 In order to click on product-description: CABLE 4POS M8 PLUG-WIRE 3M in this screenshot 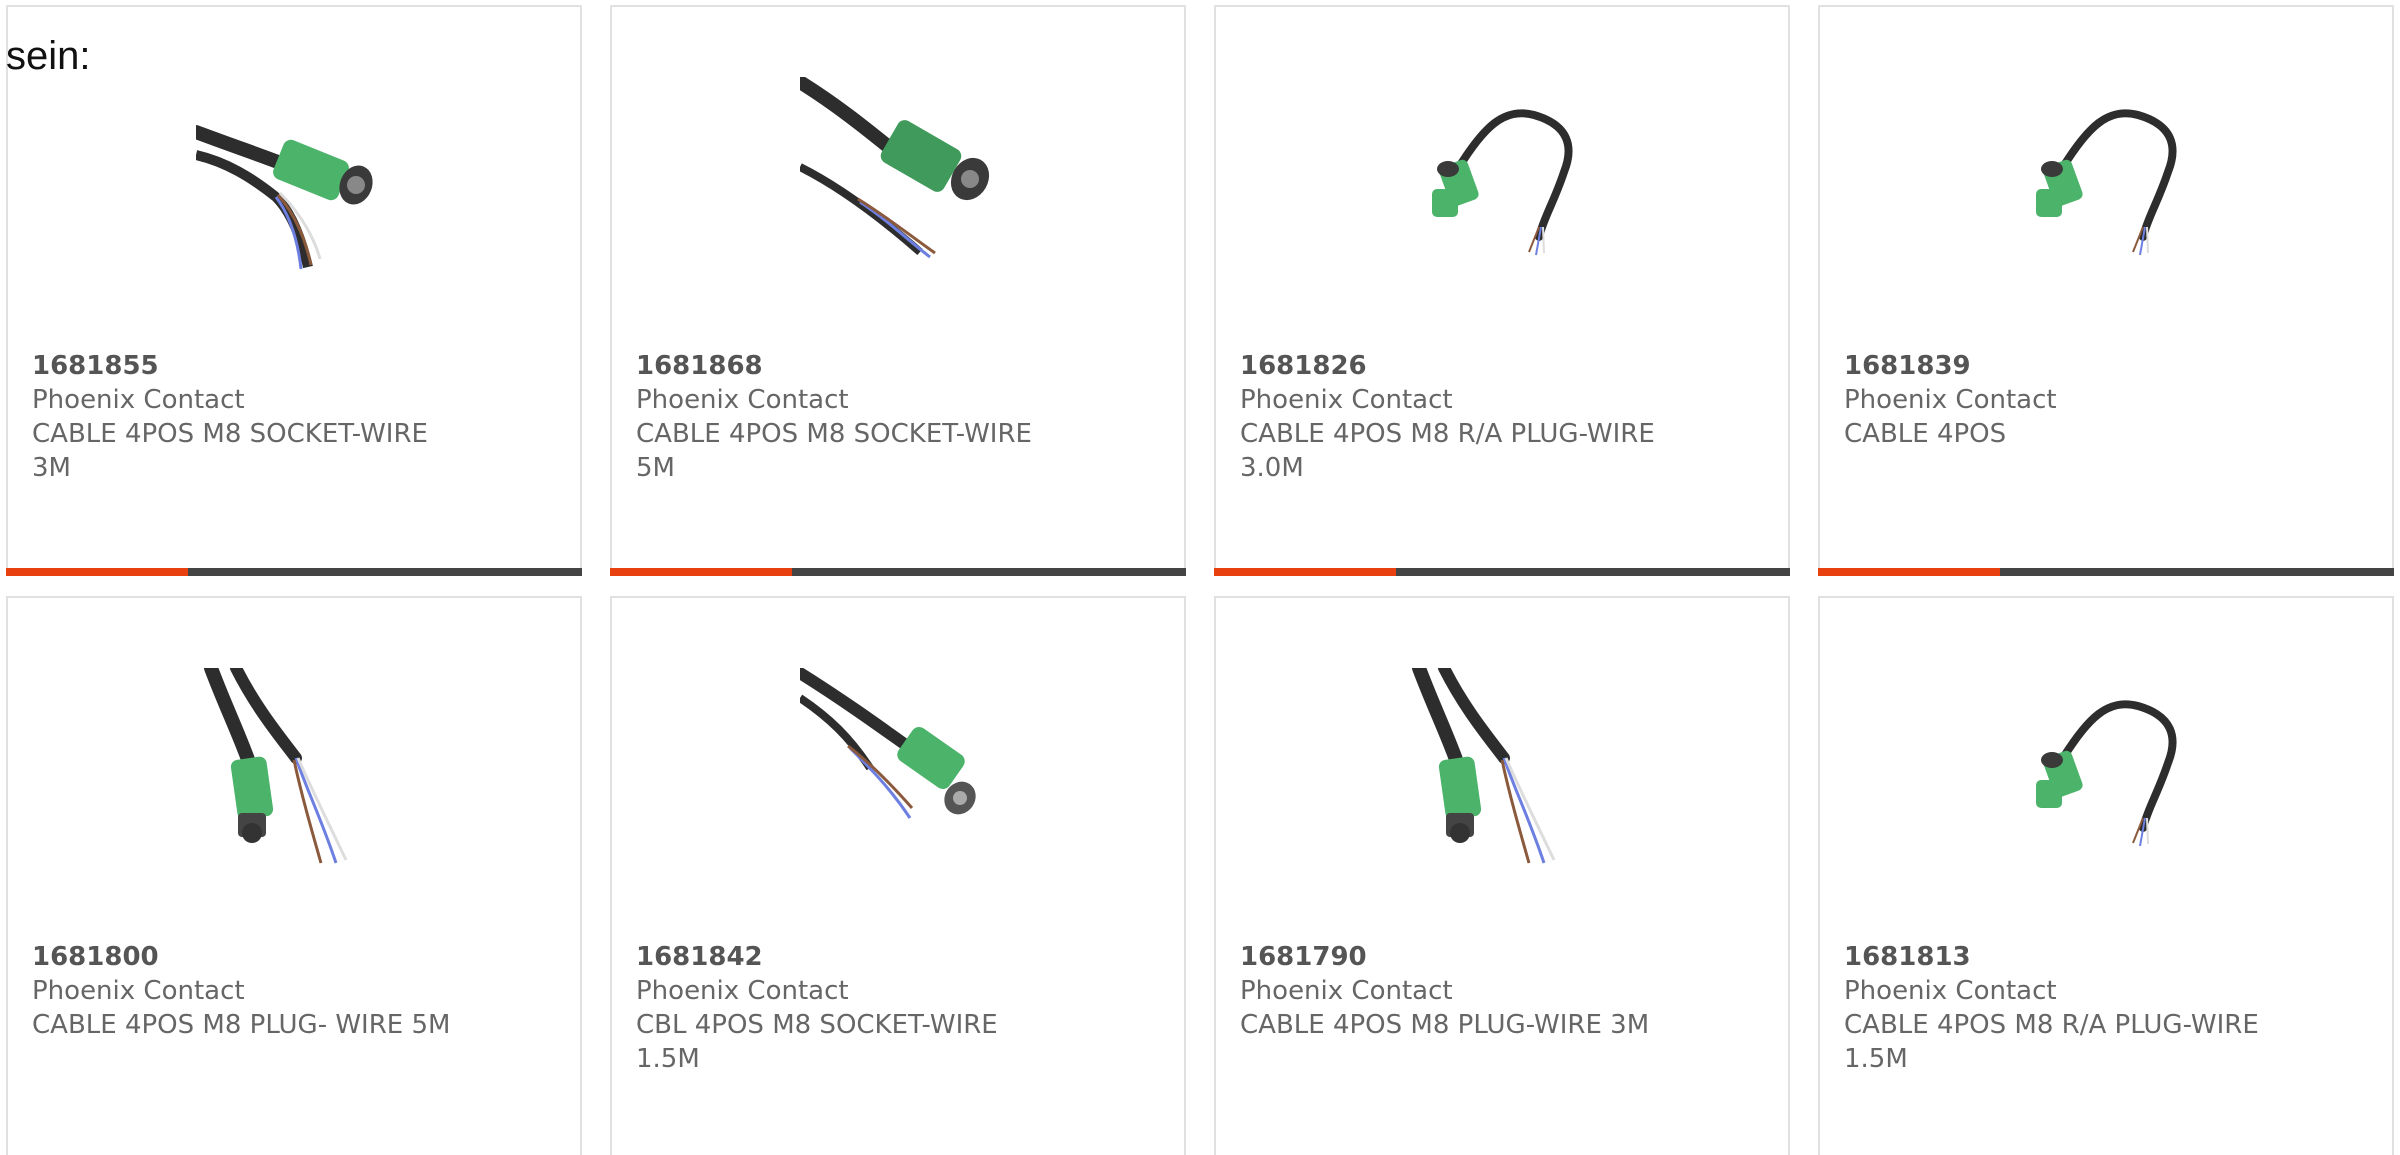, I will do `click(1445, 1025)`.